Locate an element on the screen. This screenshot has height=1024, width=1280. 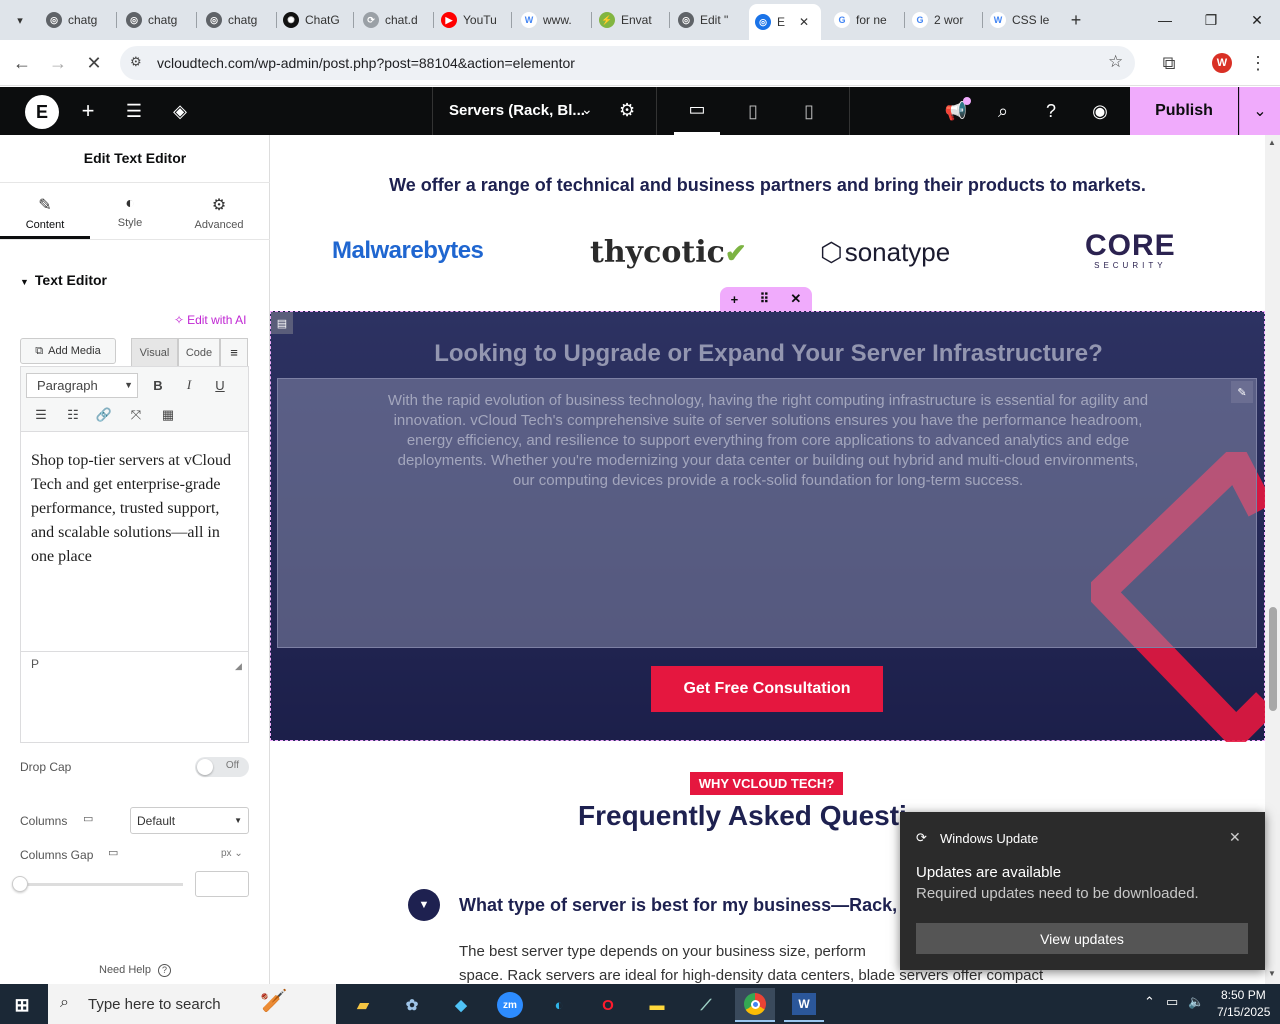
sticky-notes-icon: ▬ is located at coordinates (657, 1005).